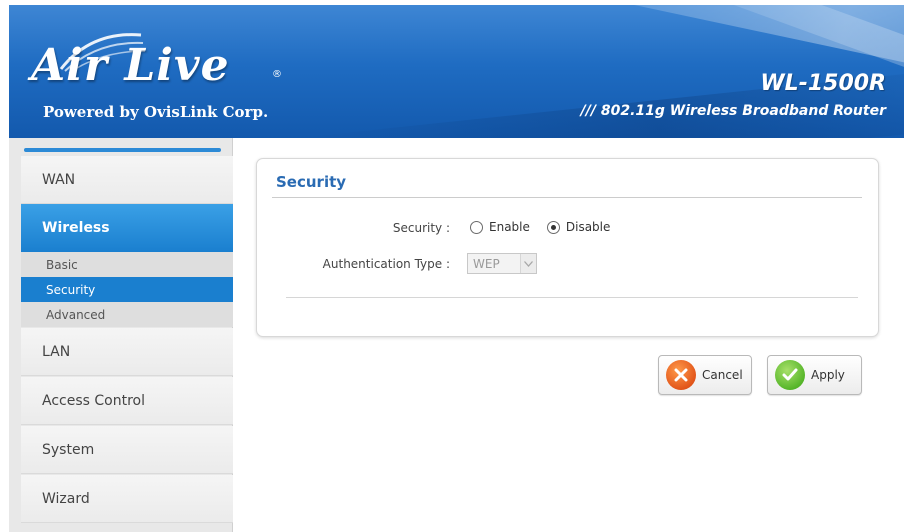 The width and height of the screenshot is (904, 532). What do you see at coordinates (62, 264) in the screenshot?
I see `sidebar-subitem-label: Basic` at bounding box center [62, 264].